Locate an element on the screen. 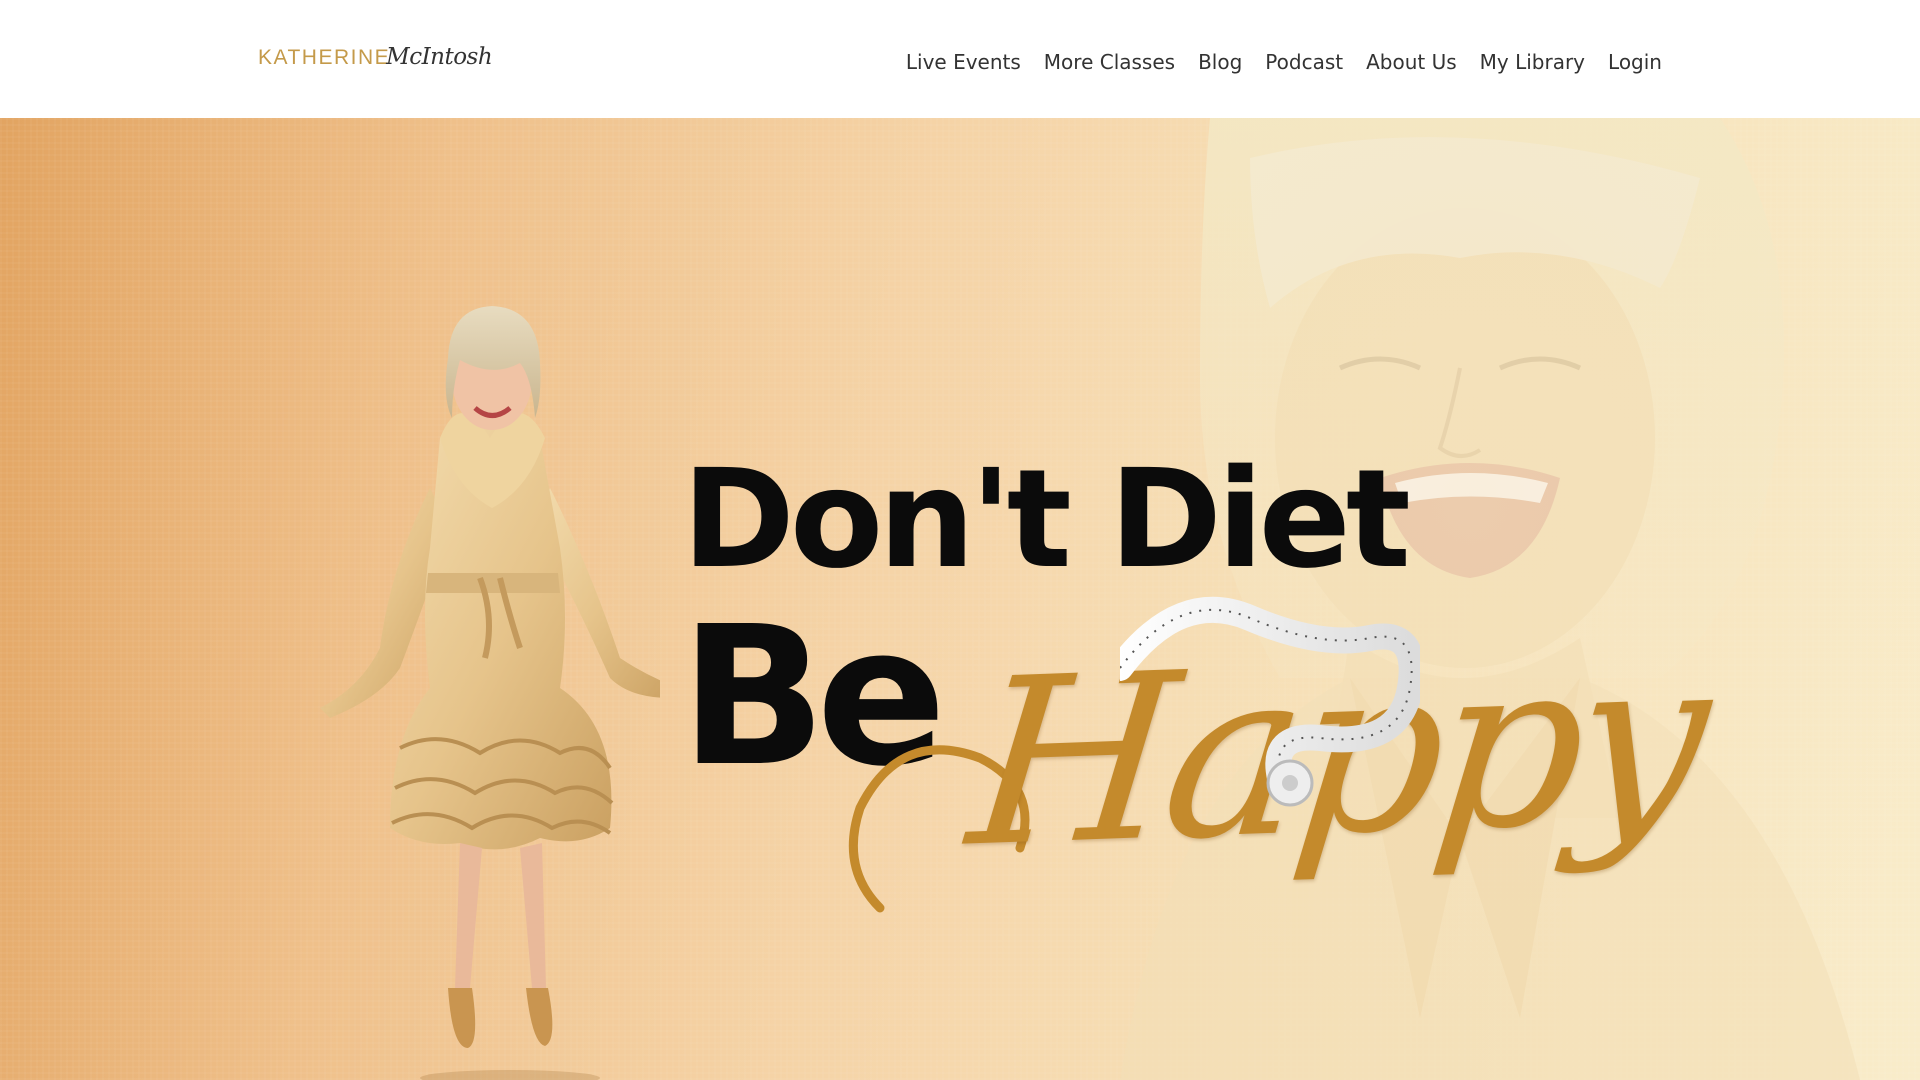  nav-login: Login is located at coordinates (1635, 62).